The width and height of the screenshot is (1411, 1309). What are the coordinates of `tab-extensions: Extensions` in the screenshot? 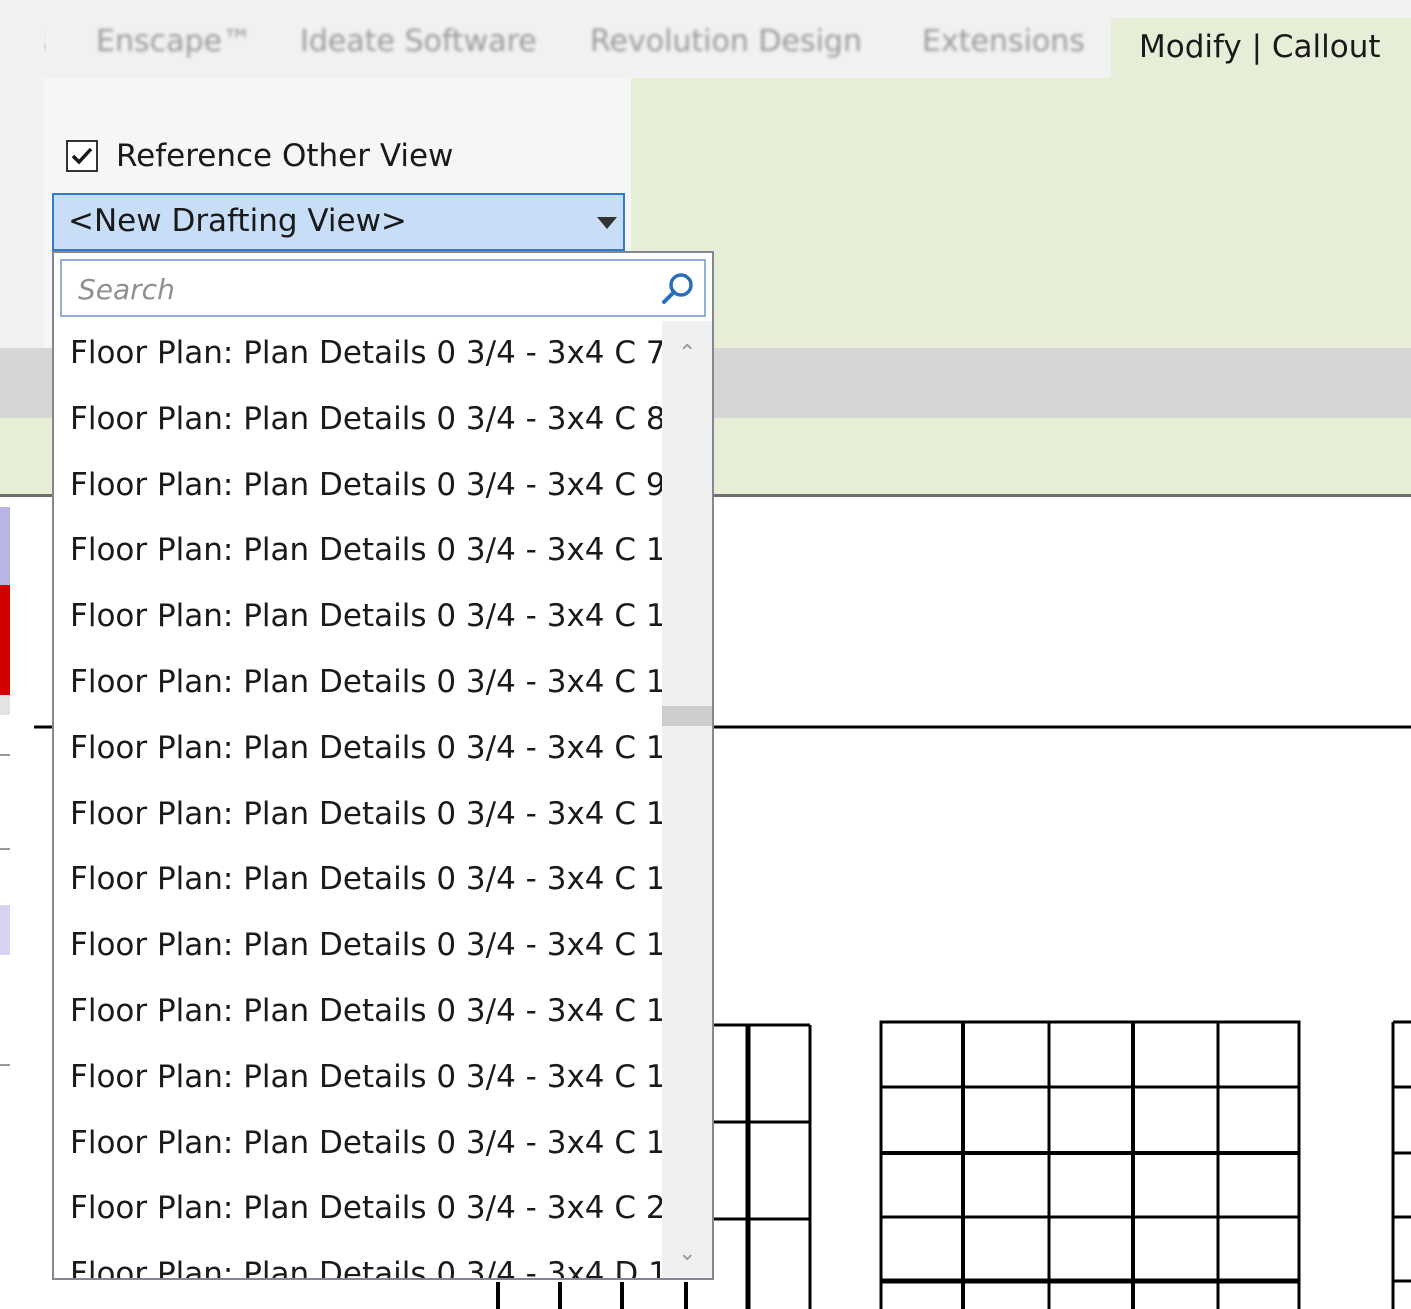 It's located at (1003, 41).